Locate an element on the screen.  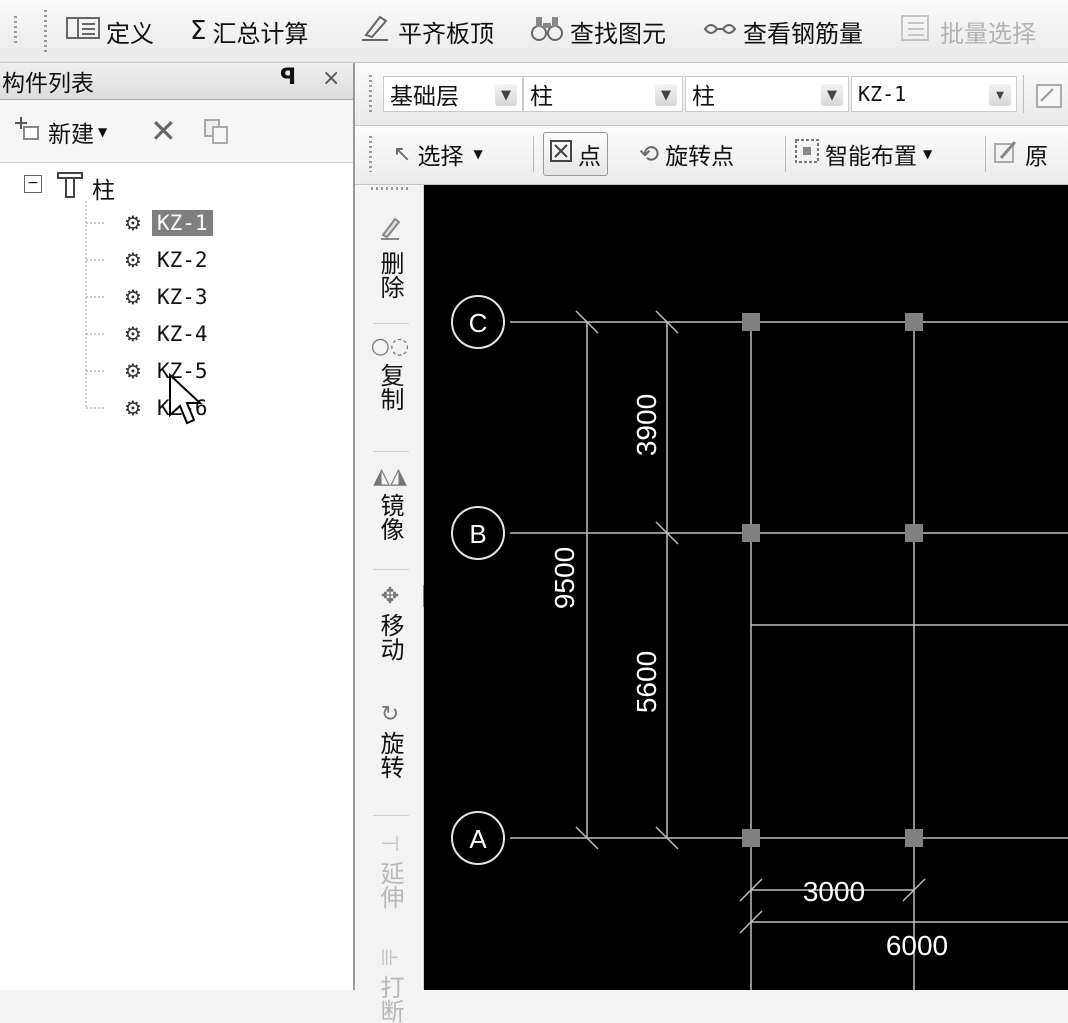
select-button: ↖ 选择 ▼ is located at coordinates (438, 154).